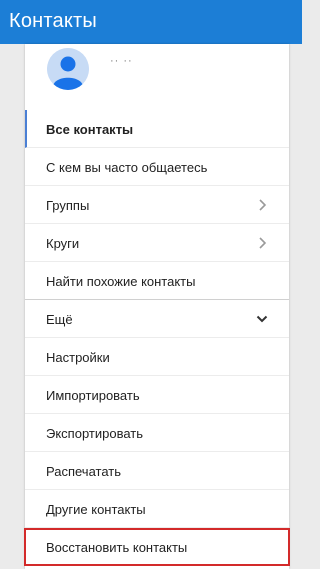 The width and height of the screenshot is (320, 569). Describe the element at coordinates (68, 205) in the screenshot. I see `sidebar-item-label: Группы` at that location.